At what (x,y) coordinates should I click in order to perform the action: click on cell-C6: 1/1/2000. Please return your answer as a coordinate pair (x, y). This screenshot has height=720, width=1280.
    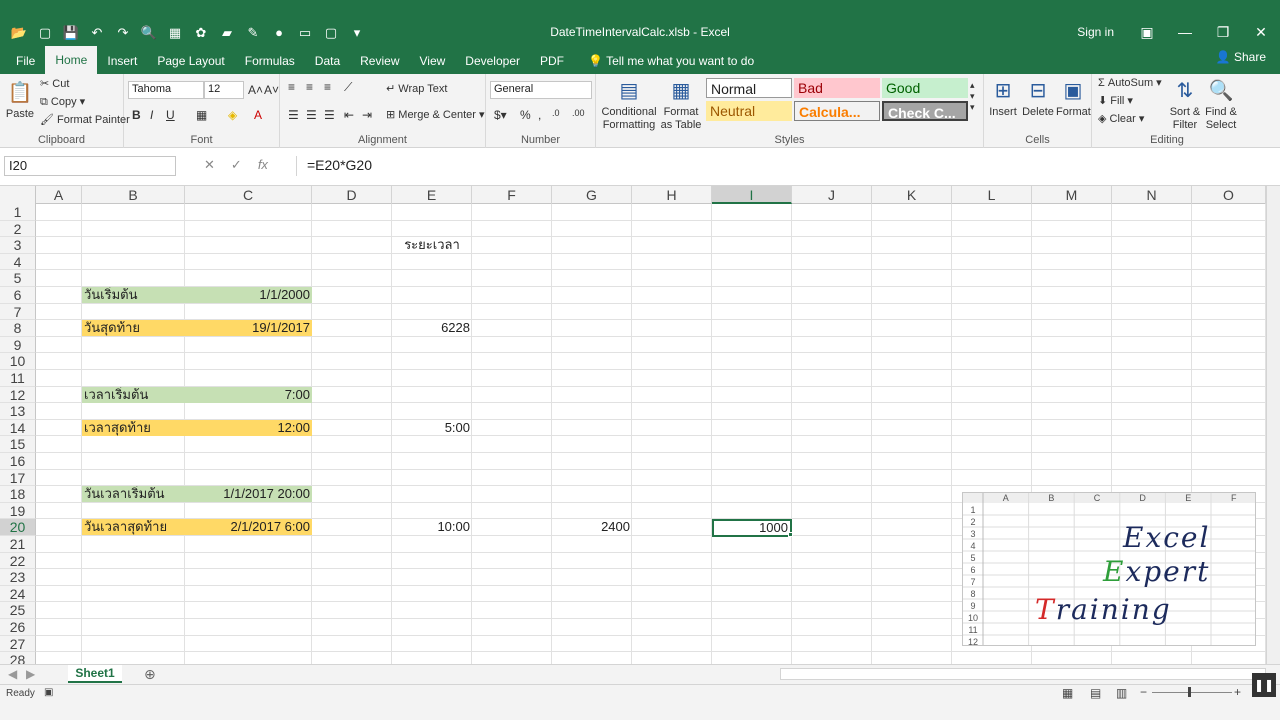
    Looking at the image, I should click on (248, 295).